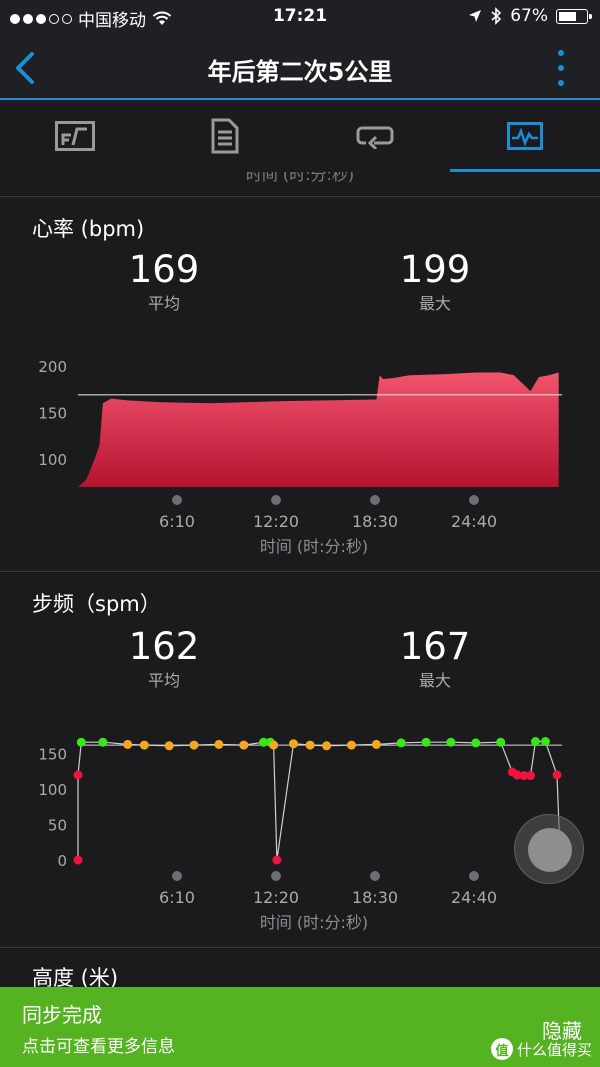  I want to click on sync-complete-banner: 同步完成 点击可查看更多信息 隐藏 值 什么值得买, so click(300, 1027).